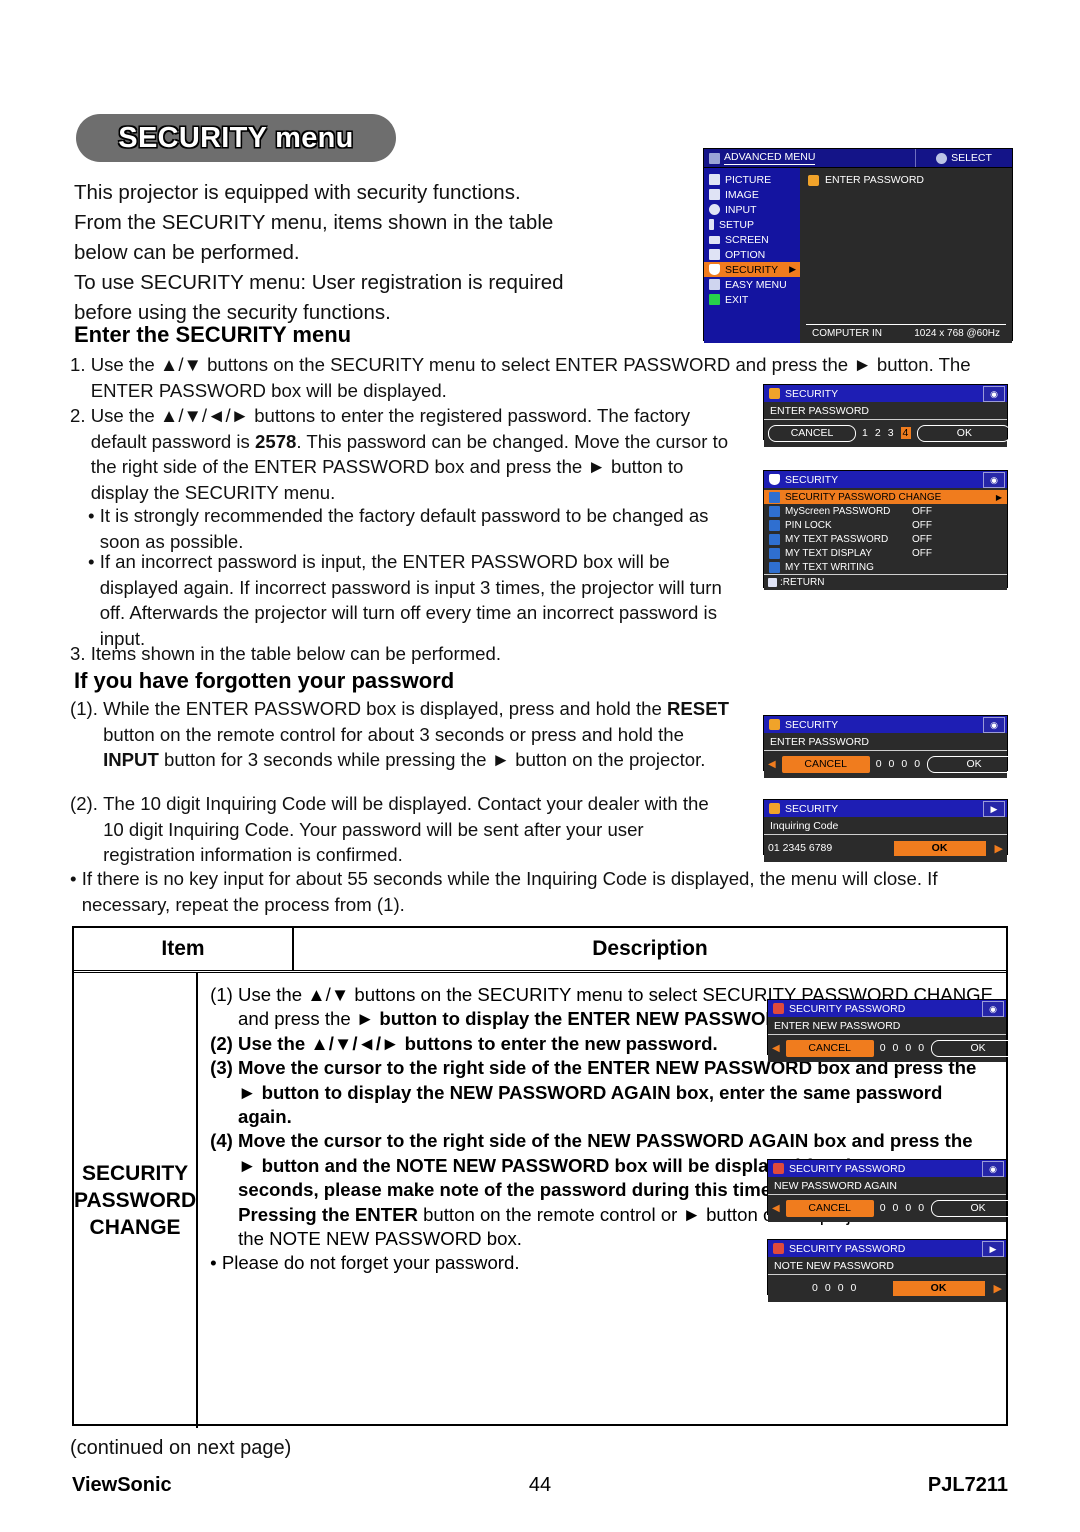  Describe the element at coordinates (885, 411) in the screenshot. I see `osd-enter-password-1-field-label: ENTER PASSWORD` at that location.